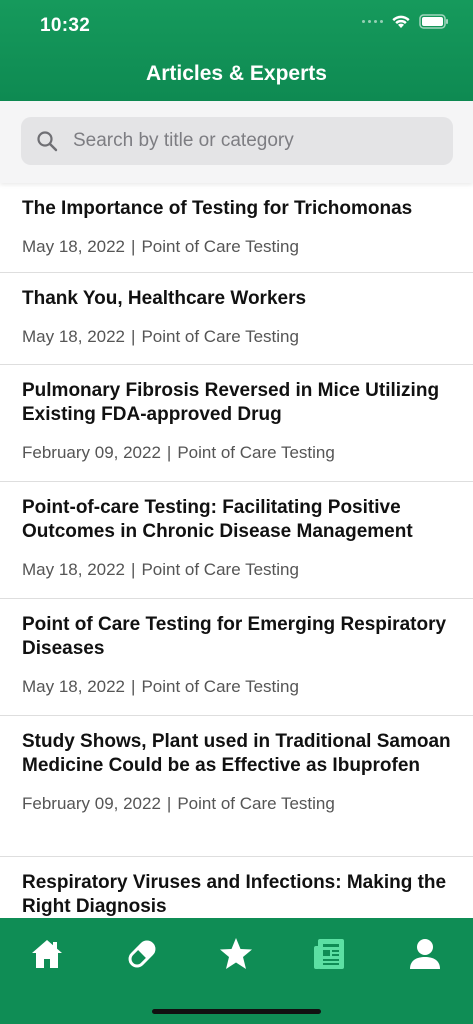 The height and width of the screenshot is (1024, 473). I want to click on search-box, so click(237, 141).